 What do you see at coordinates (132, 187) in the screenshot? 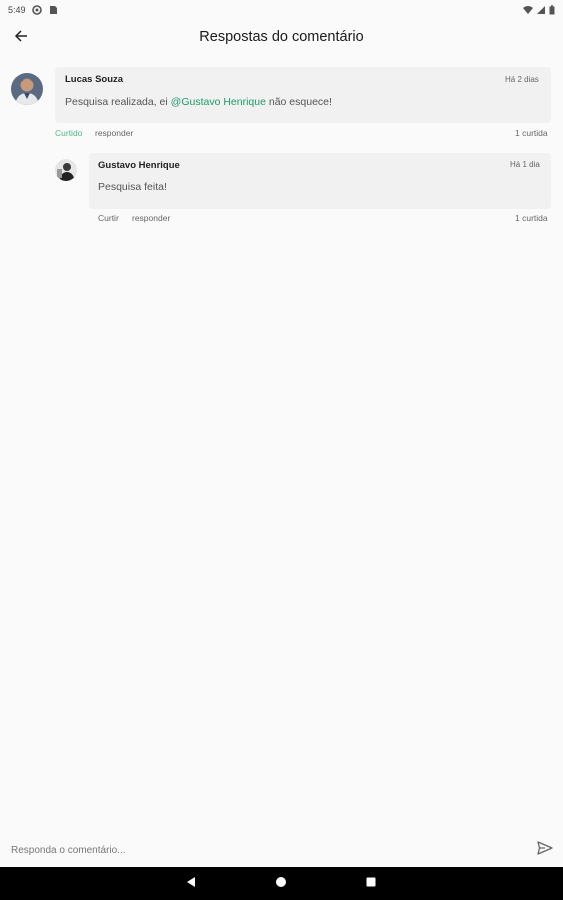
I see `reply-text: Pesquisa feita!` at bounding box center [132, 187].